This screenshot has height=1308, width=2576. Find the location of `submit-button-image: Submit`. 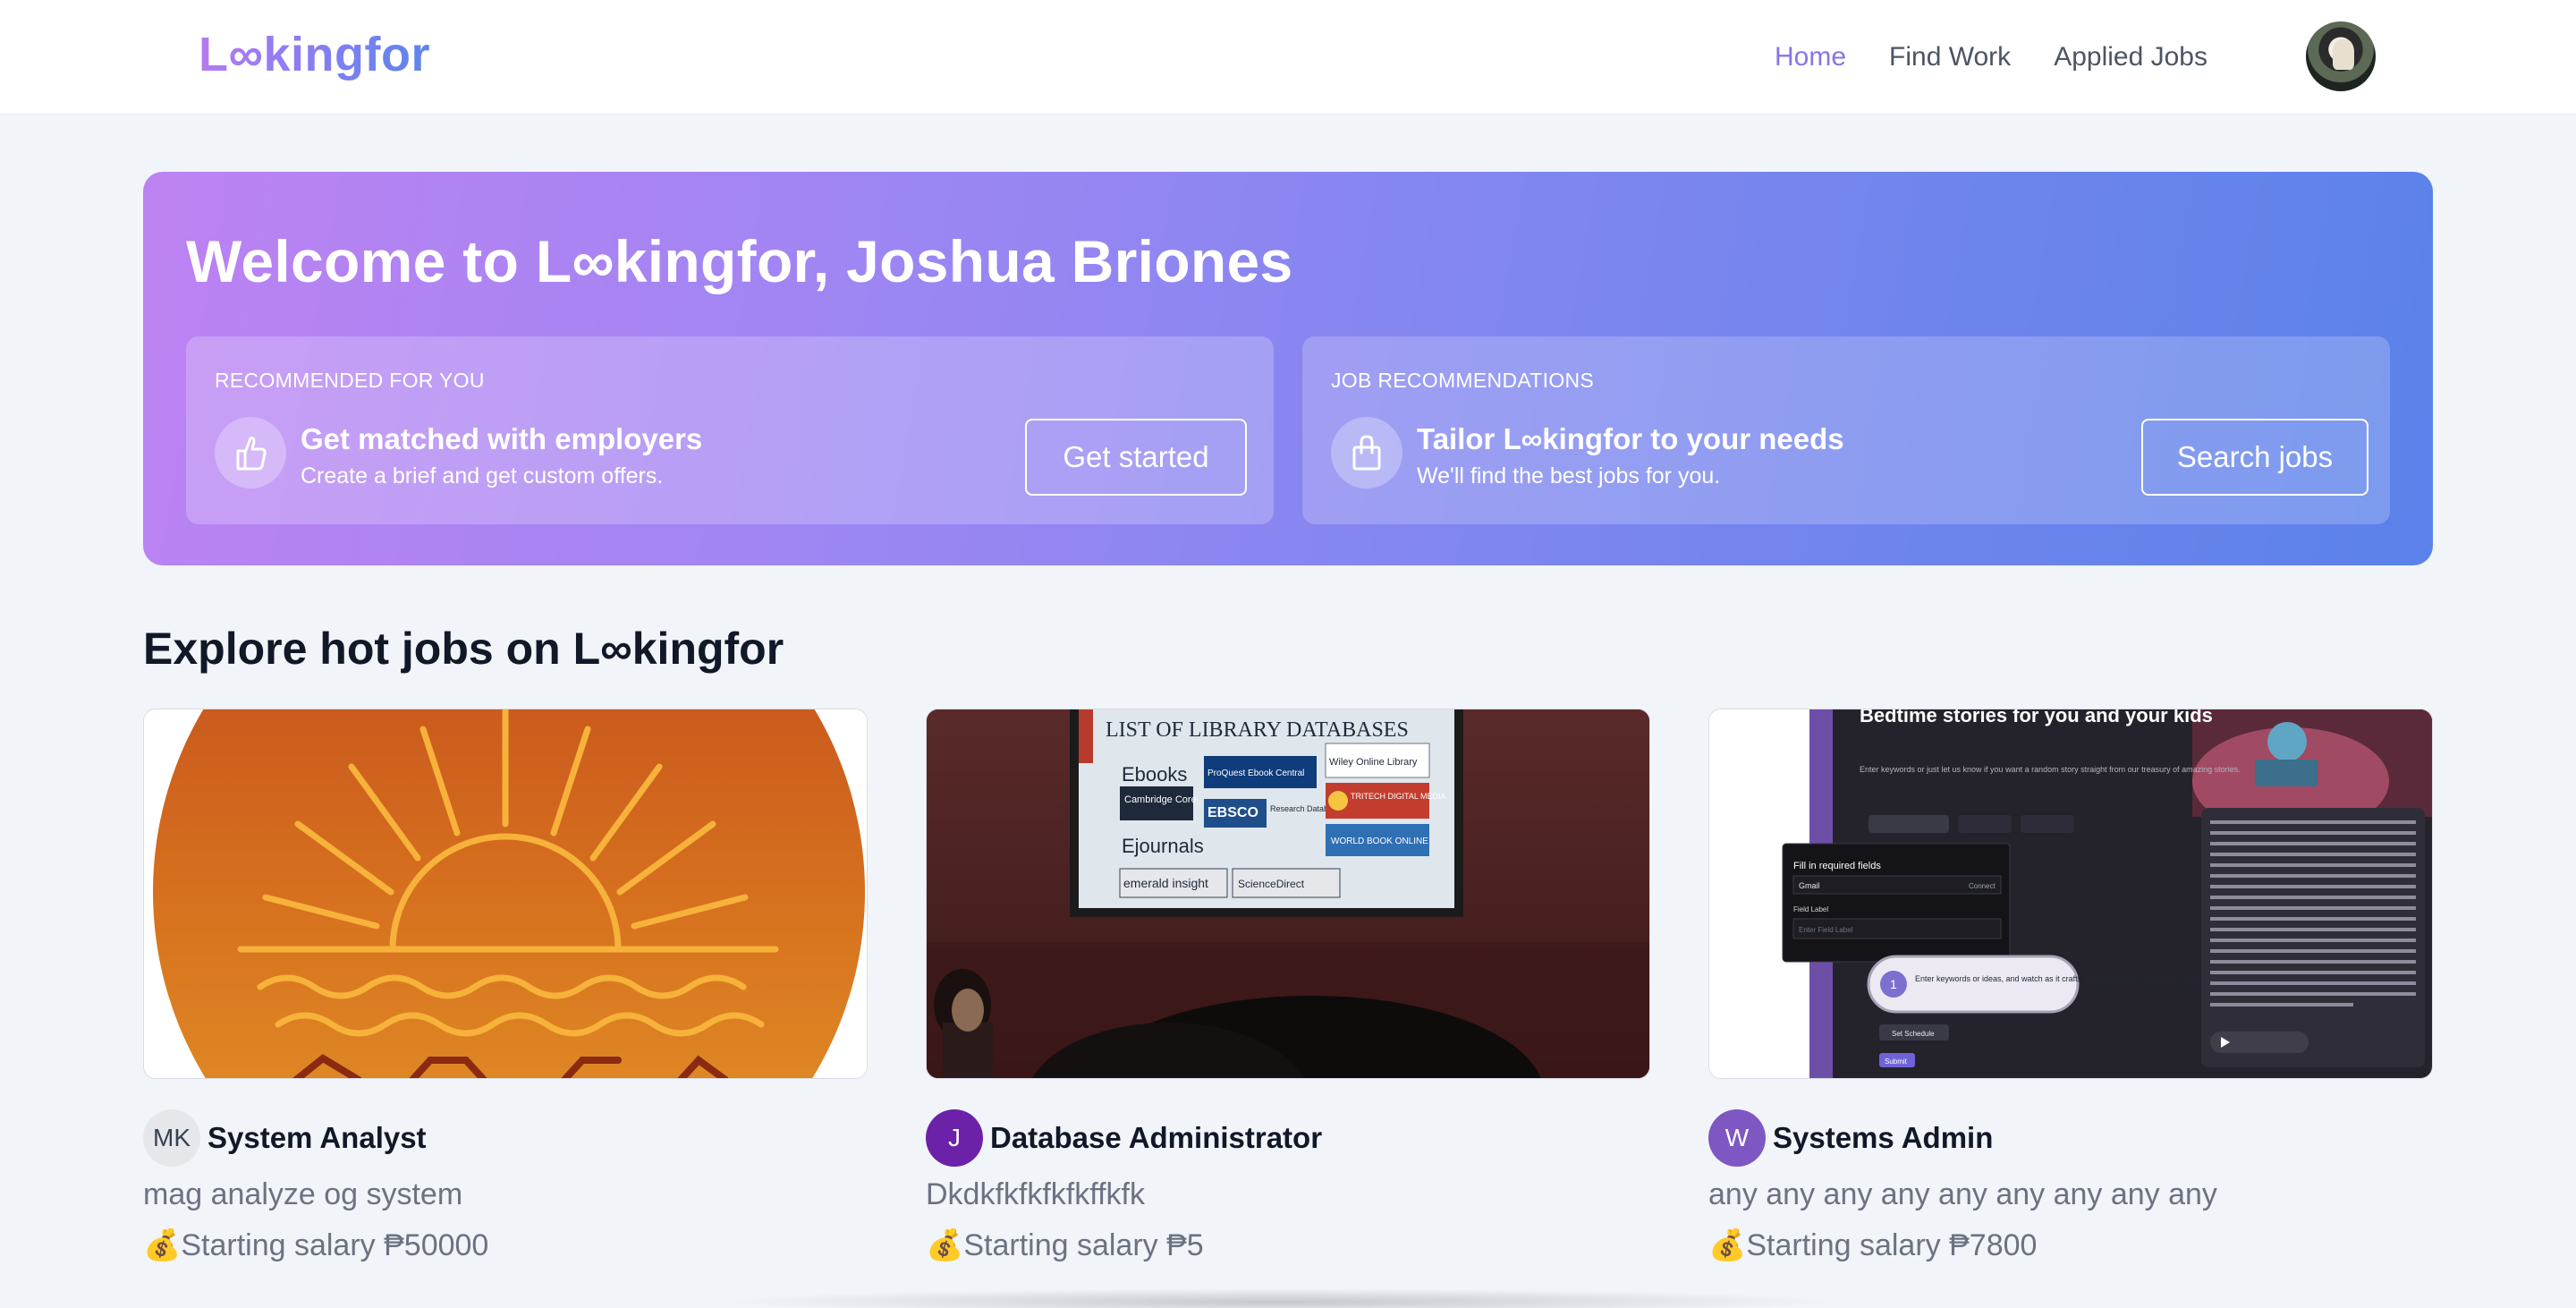

submit-button-image: Submit is located at coordinates (1896, 1061).